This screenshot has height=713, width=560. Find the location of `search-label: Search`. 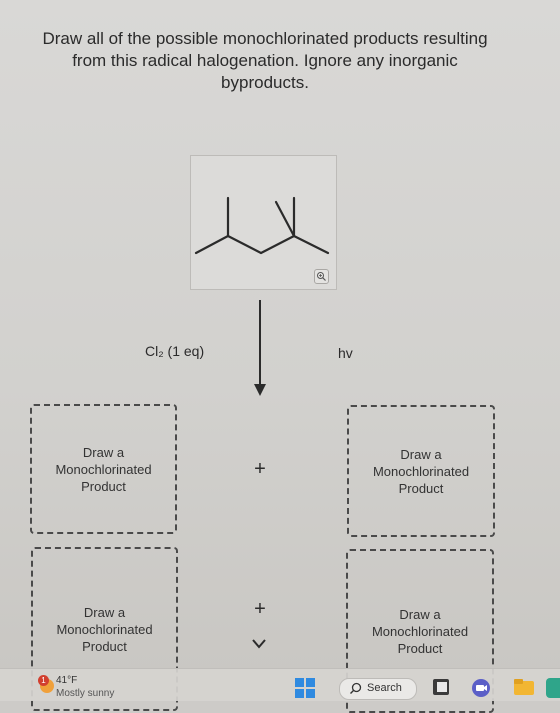

search-label: Search is located at coordinates (384, 688).